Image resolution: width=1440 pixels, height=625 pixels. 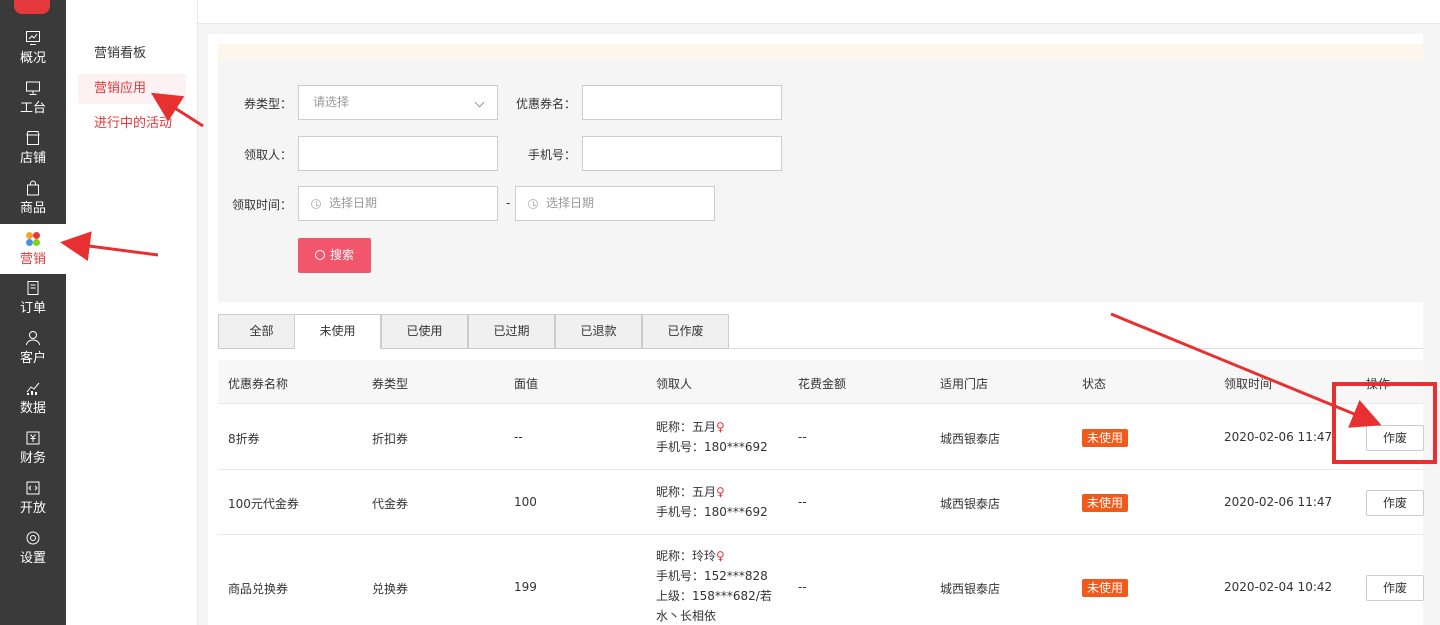 What do you see at coordinates (331, 102) in the screenshot?
I see `coupon-type-placeholder: 请选择` at bounding box center [331, 102].